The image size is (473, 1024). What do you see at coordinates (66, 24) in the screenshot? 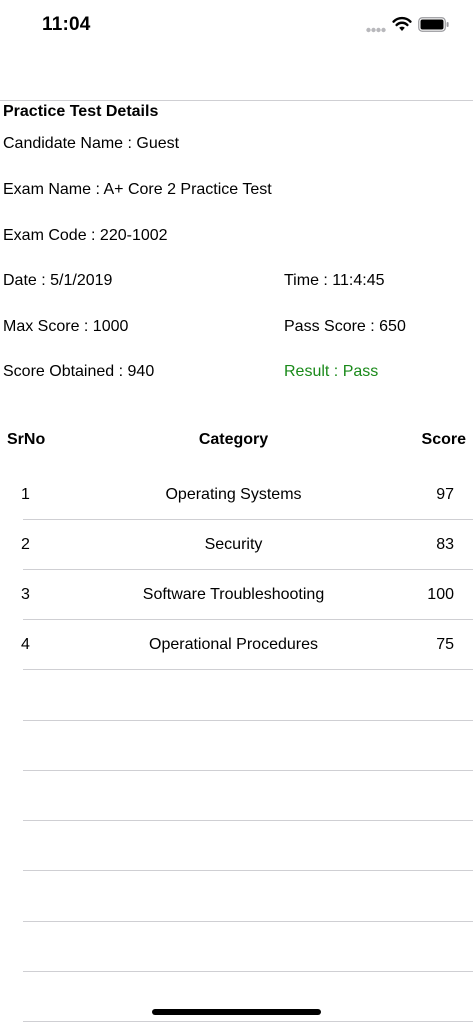
I see `status-time: 11:04` at bounding box center [66, 24].